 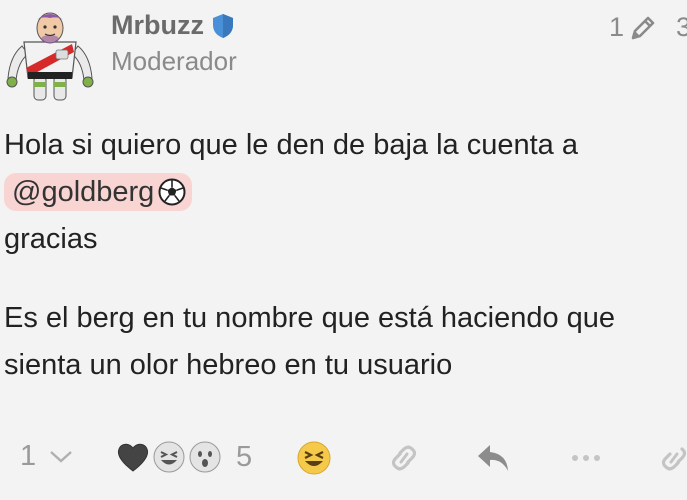 I want to click on more-vertical-icon: 3, so click(x=681, y=27).